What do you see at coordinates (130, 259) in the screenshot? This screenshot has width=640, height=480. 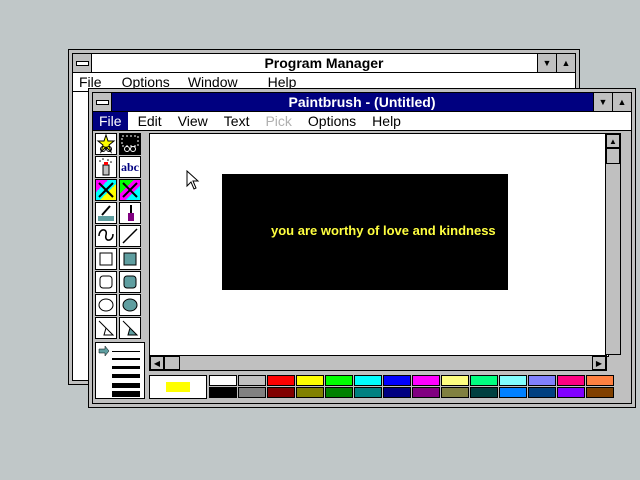 I see `filled-box-tool` at bounding box center [130, 259].